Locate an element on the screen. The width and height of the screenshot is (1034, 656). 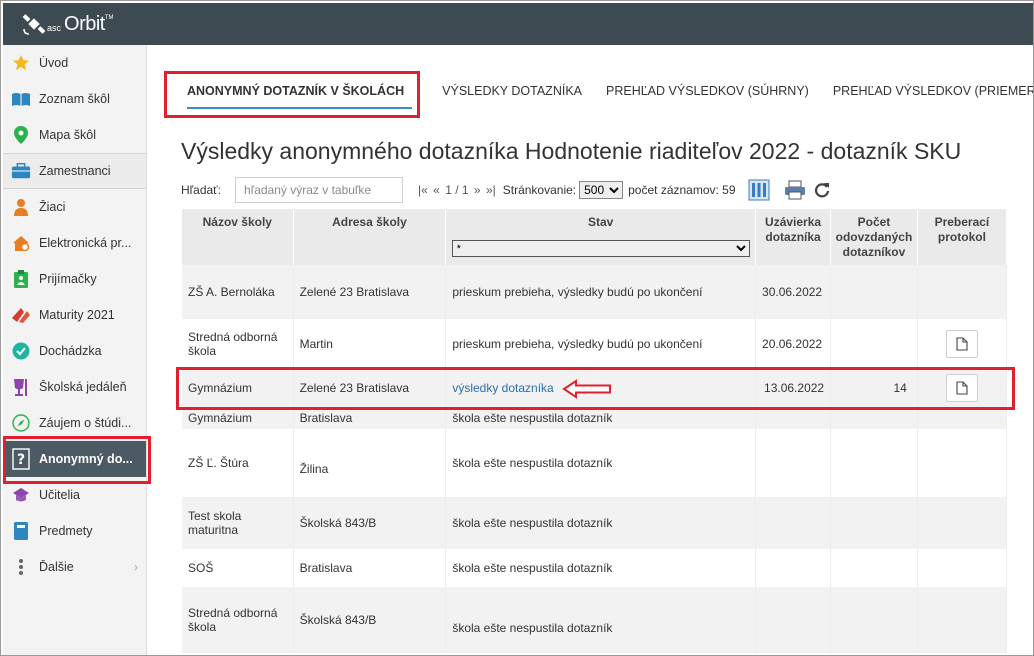
column-header-deadline: Uzávierka dotazníka is located at coordinates (793, 237).